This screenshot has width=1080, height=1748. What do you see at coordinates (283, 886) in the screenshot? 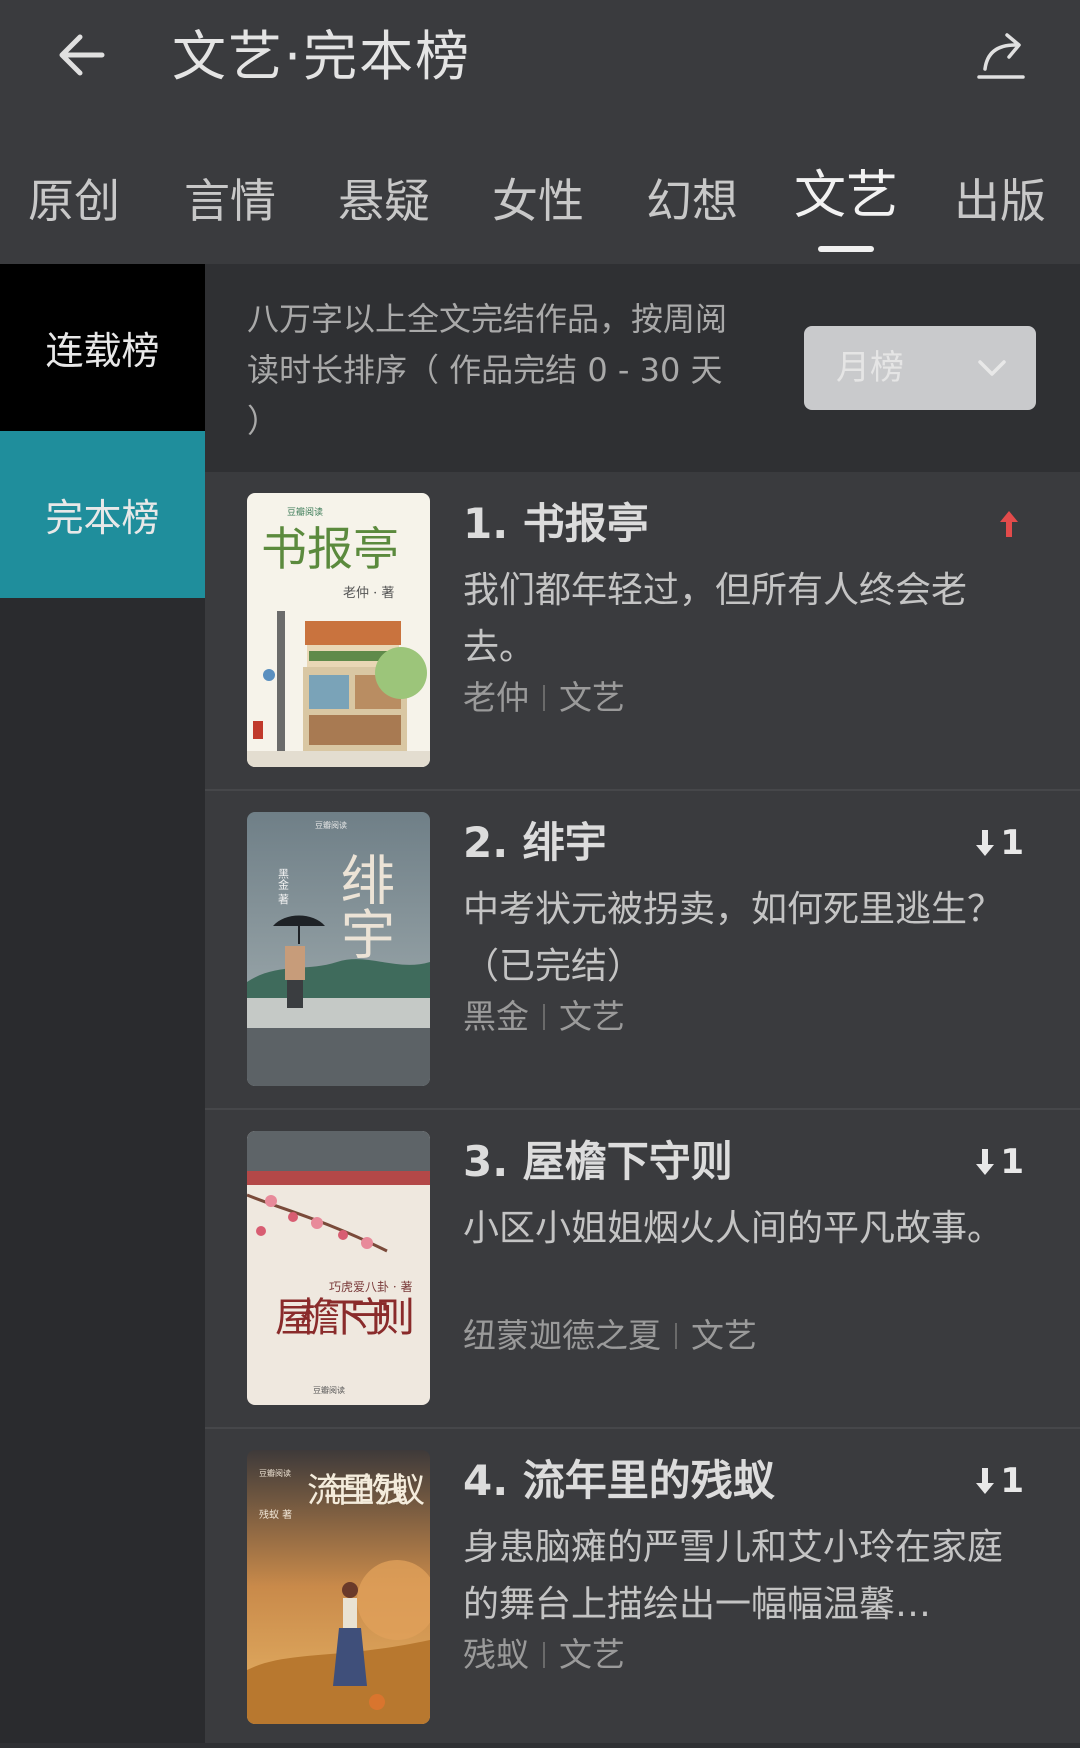
I see `svg-text: 黑金 著` at bounding box center [283, 886].